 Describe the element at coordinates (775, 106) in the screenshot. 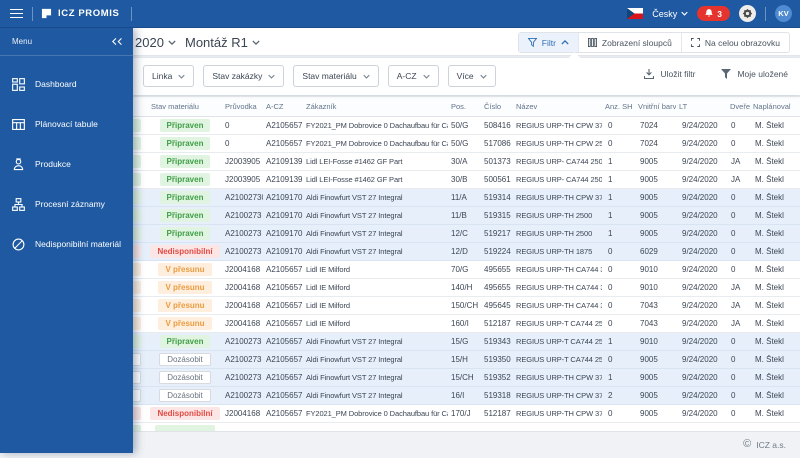

I see `column-header: Naplánoval` at that location.